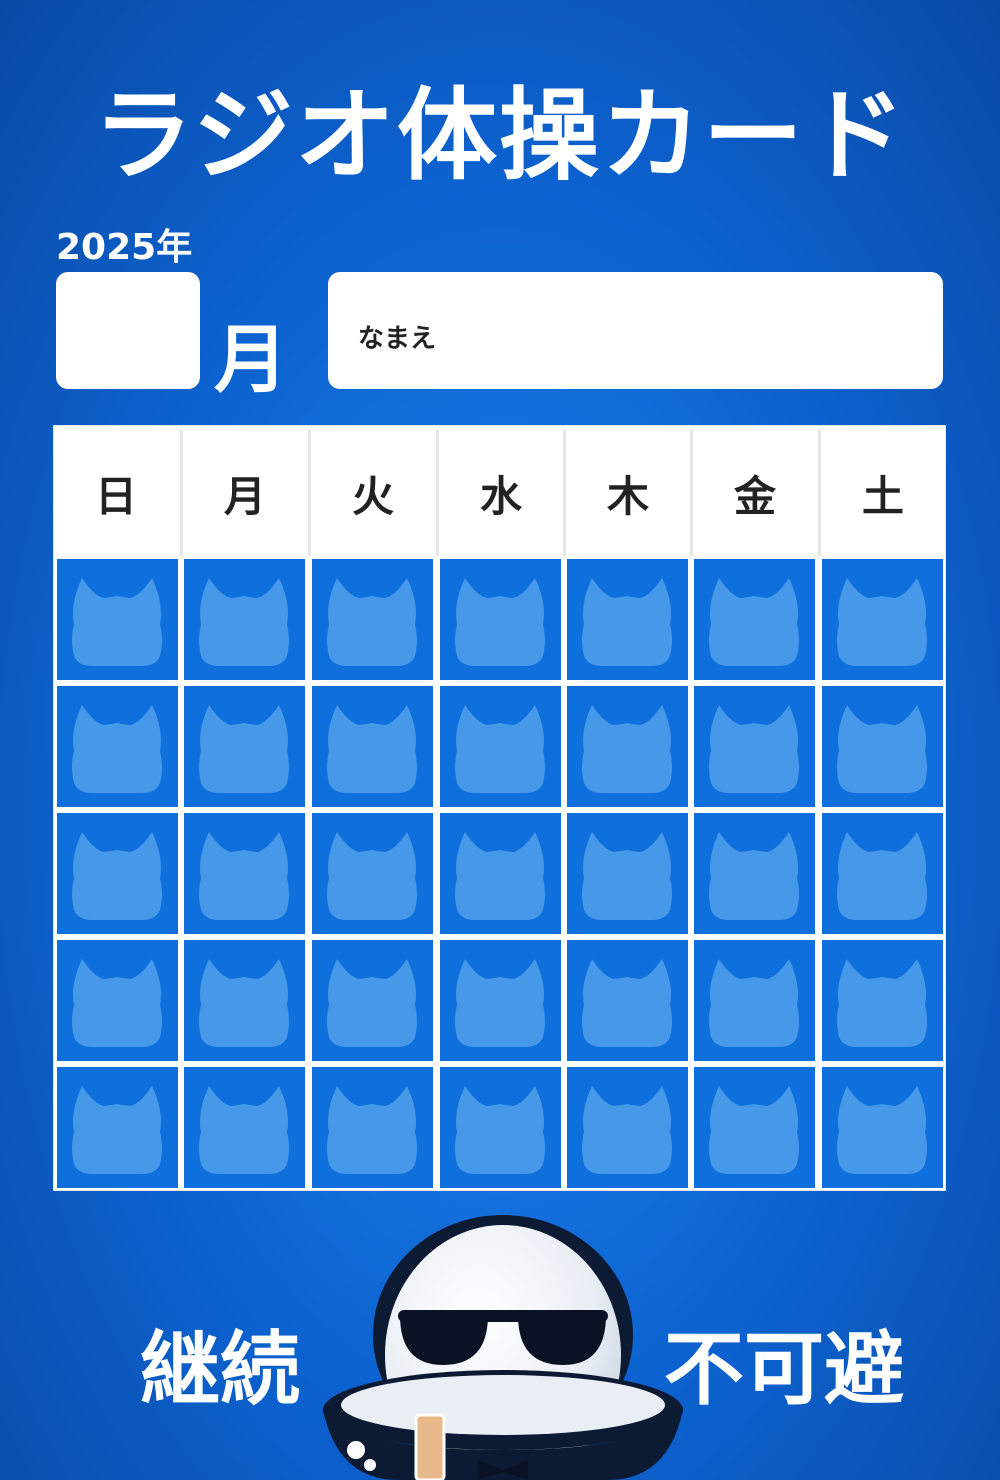 This screenshot has width=1000, height=1480. What do you see at coordinates (124, 247) in the screenshot?
I see `year-label: 2025年` at bounding box center [124, 247].